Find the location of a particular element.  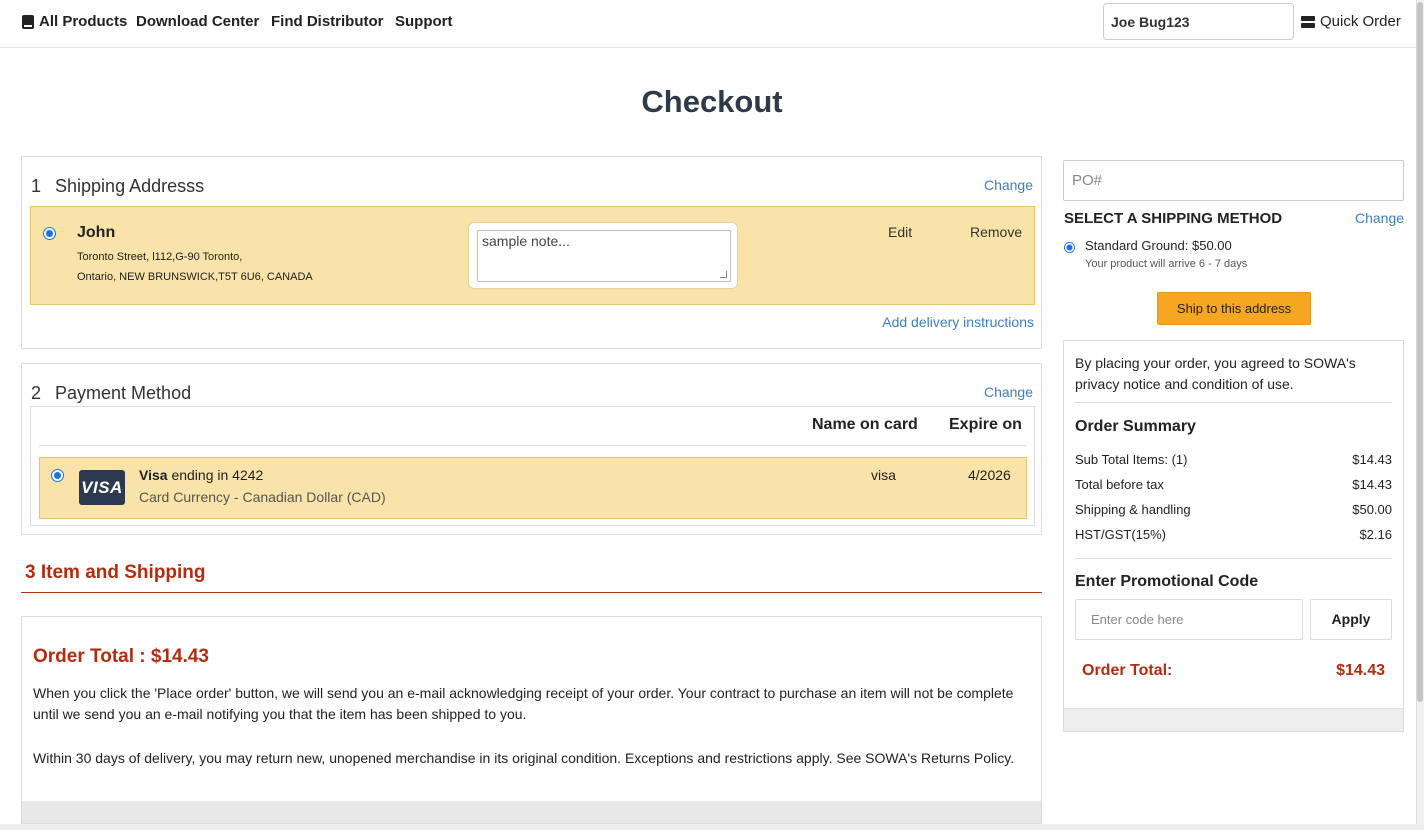

items-section-number: 3 is located at coordinates (30, 572).